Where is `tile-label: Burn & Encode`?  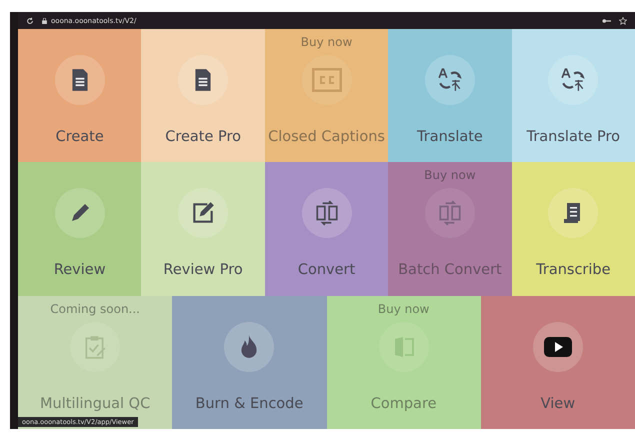 tile-label: Burn & Encode is located at coordinates (249, 404).